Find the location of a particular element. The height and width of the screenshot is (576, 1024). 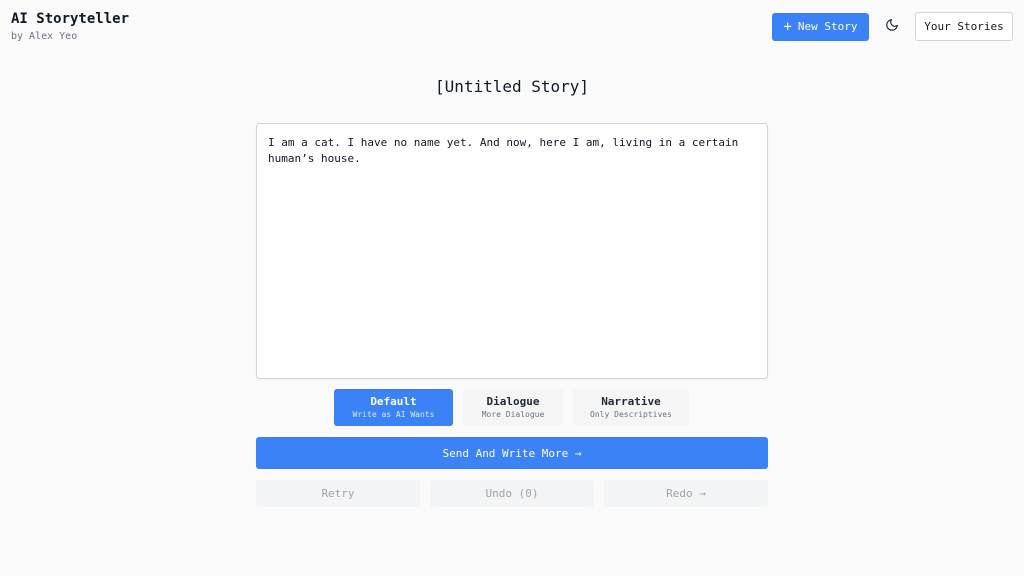

header-actions: + New Story Your Stories is located at coordinates (892, 26).